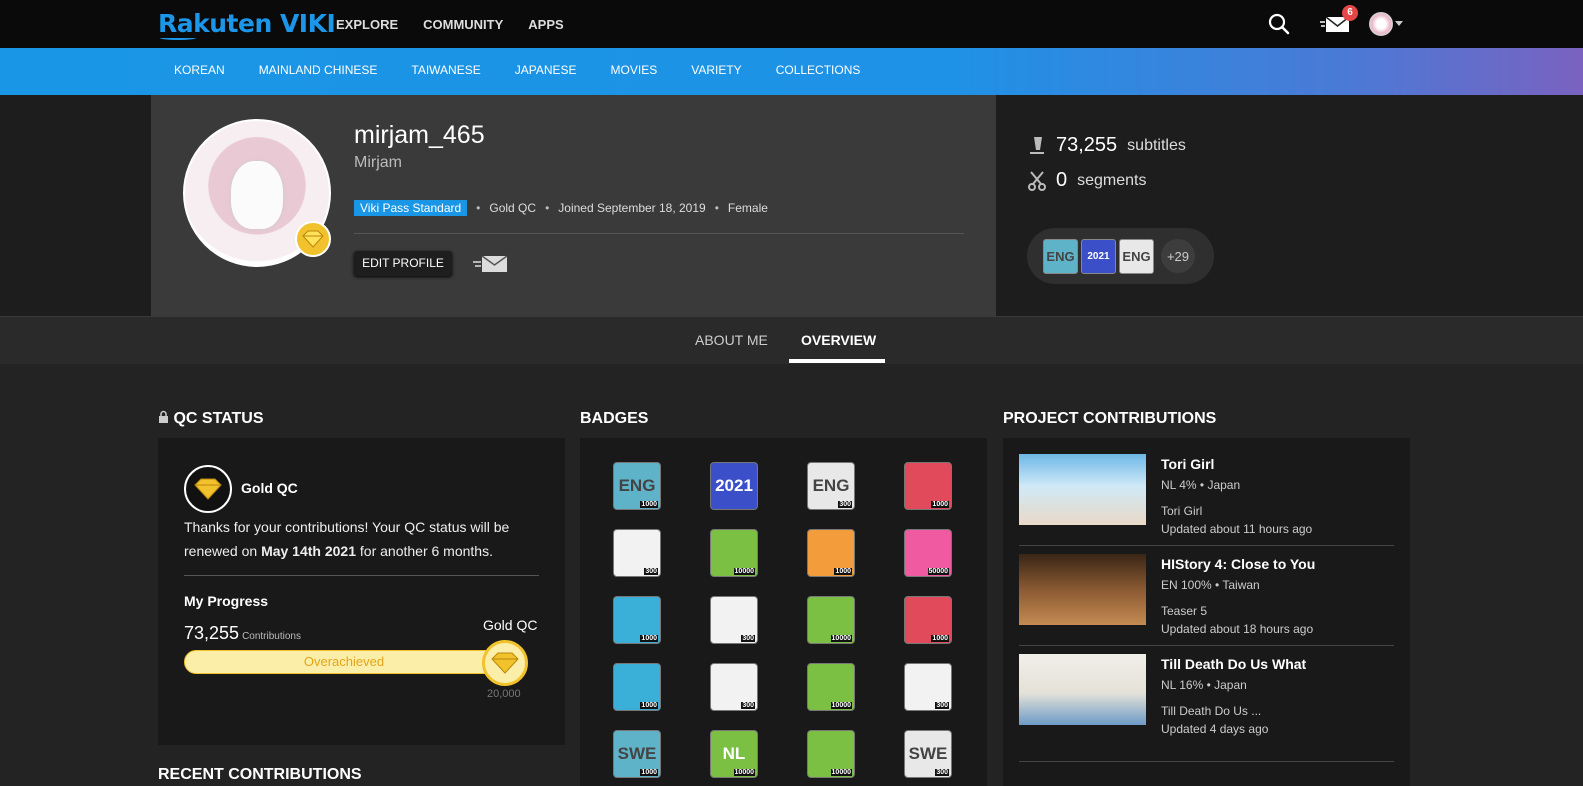 The height and width of the screenshot is (786, 1583). Describe the element at coordinates (1184, 611) in the screenshot. I see `project-episode: Teaser 5` at that location.